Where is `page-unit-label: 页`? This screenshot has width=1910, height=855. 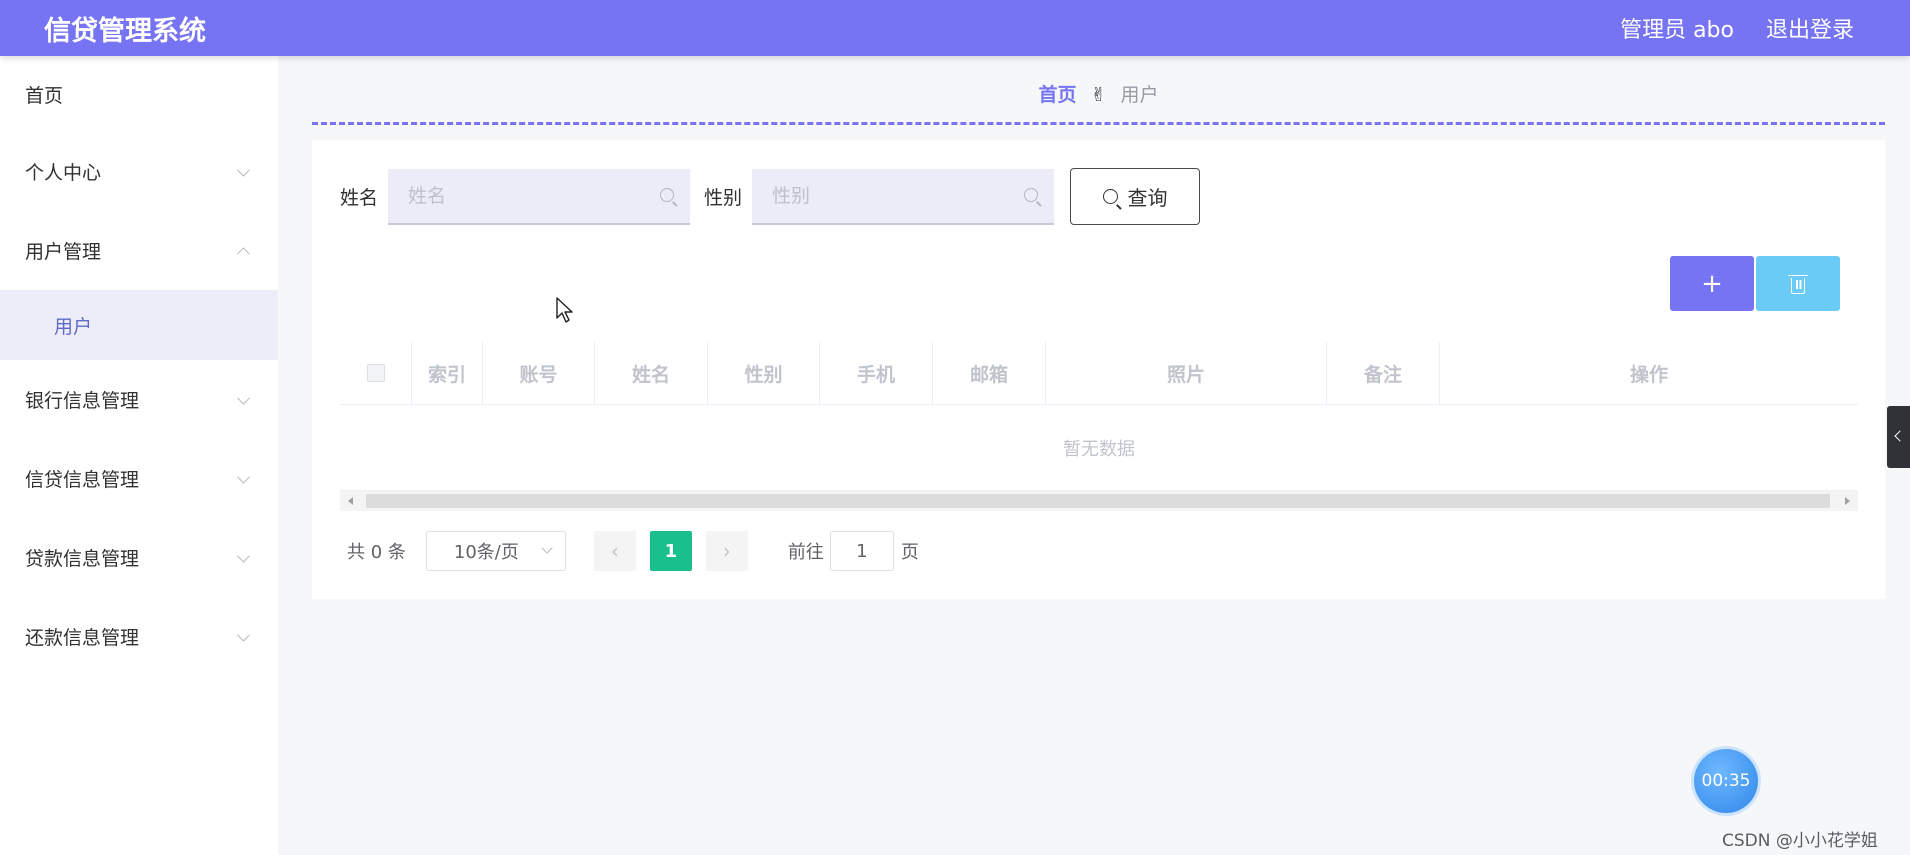
page-unit-label: 页 is located at coordinates (909, 552).